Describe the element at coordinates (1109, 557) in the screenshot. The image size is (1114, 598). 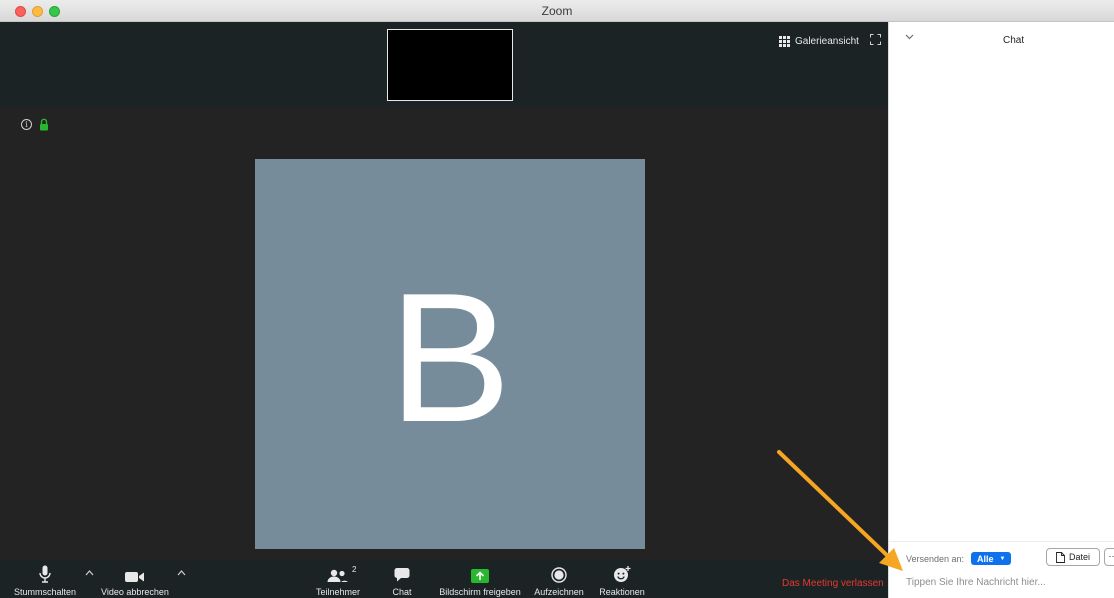
I see `more-options-button: ···` at that location.